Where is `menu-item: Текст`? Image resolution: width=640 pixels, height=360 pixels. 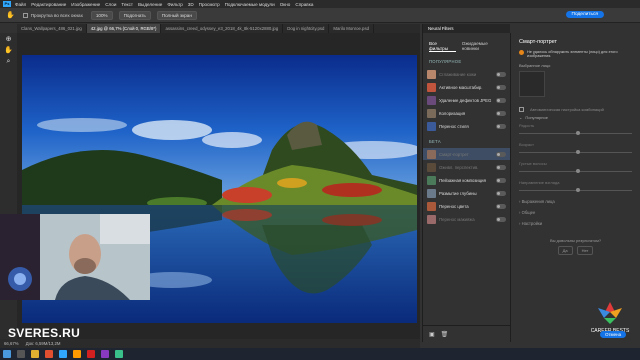 menu-item: Текст is located at coordinates (127, 4).